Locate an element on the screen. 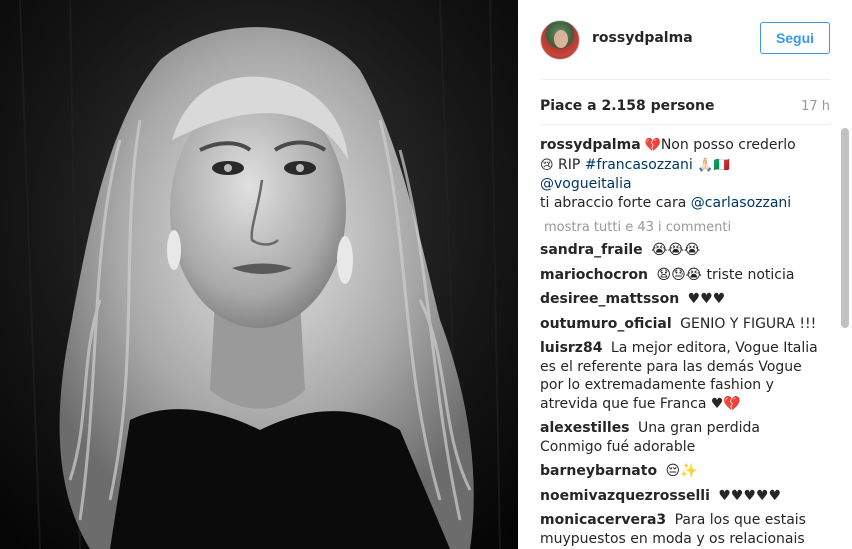  comment-item: mariochocron 😧😓😭 triste noticia is located at coordinates (681, 275).